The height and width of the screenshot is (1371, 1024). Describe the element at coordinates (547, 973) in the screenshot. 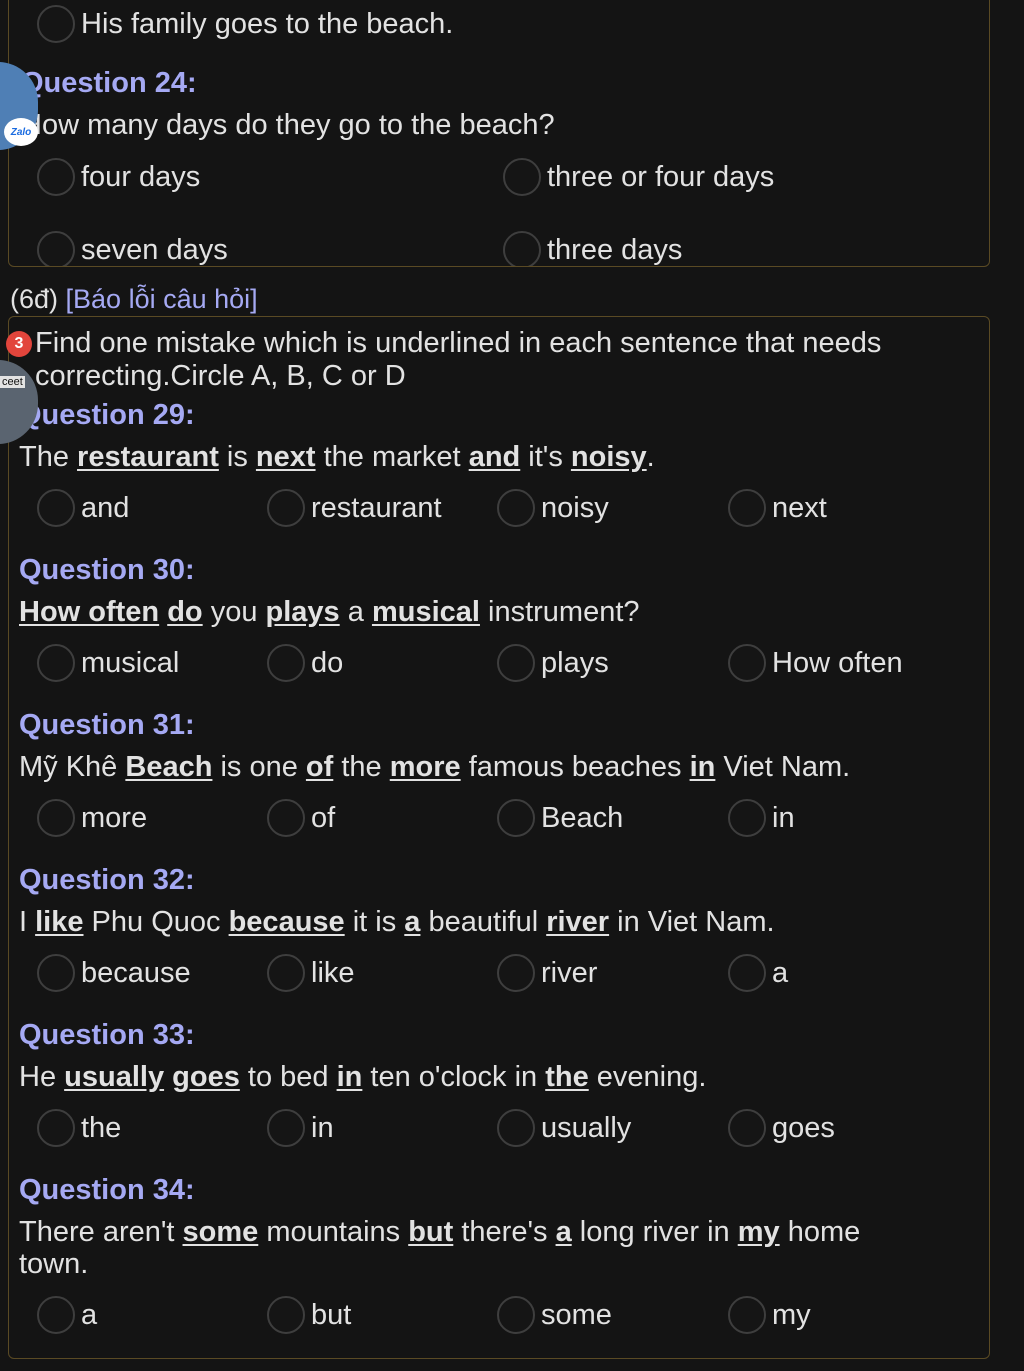

I see `answer-option: river` at that location.